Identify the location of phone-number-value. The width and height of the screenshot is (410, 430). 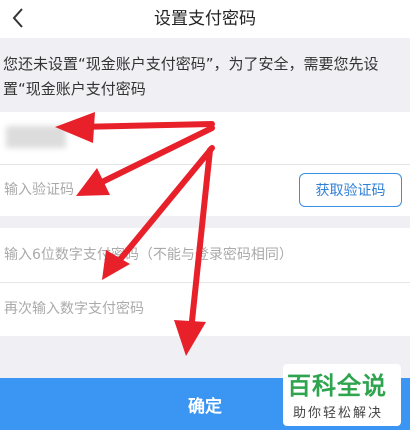
(36, 137).